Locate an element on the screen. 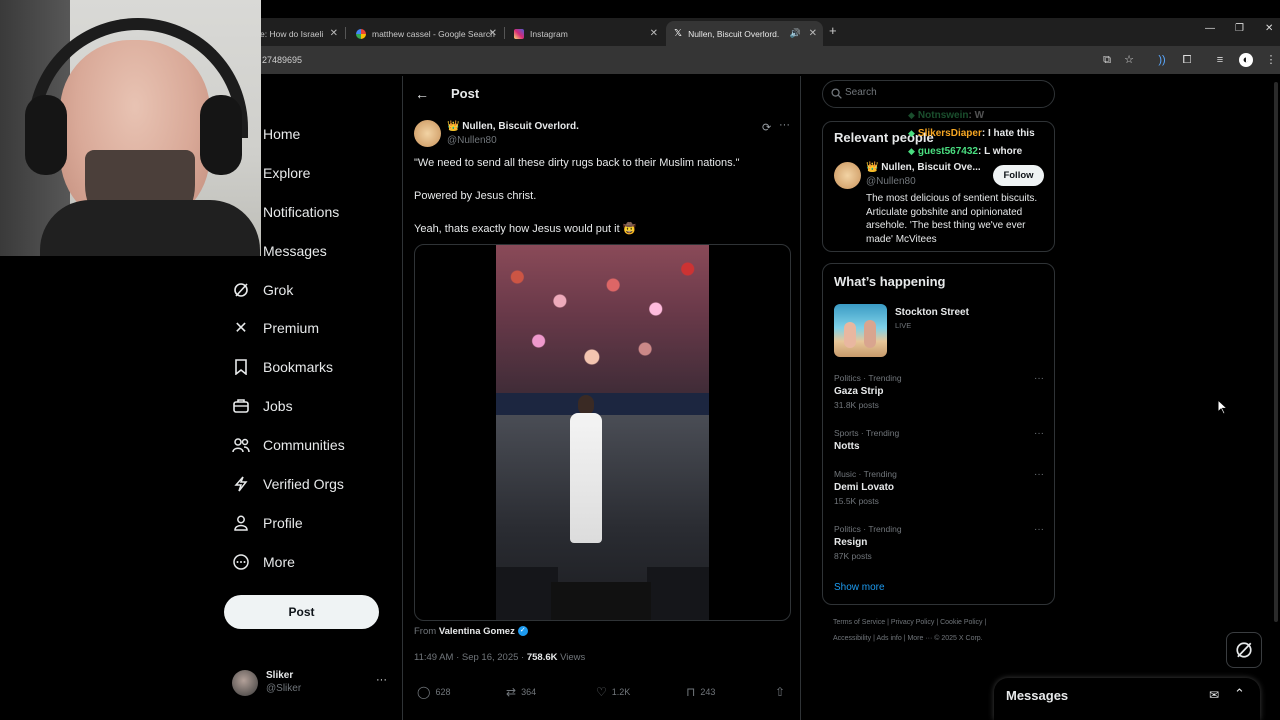 The height and width of the screenshot is (720, 1280). profile-avatar-icon: ◐ is located at coordinates (1246, 60).